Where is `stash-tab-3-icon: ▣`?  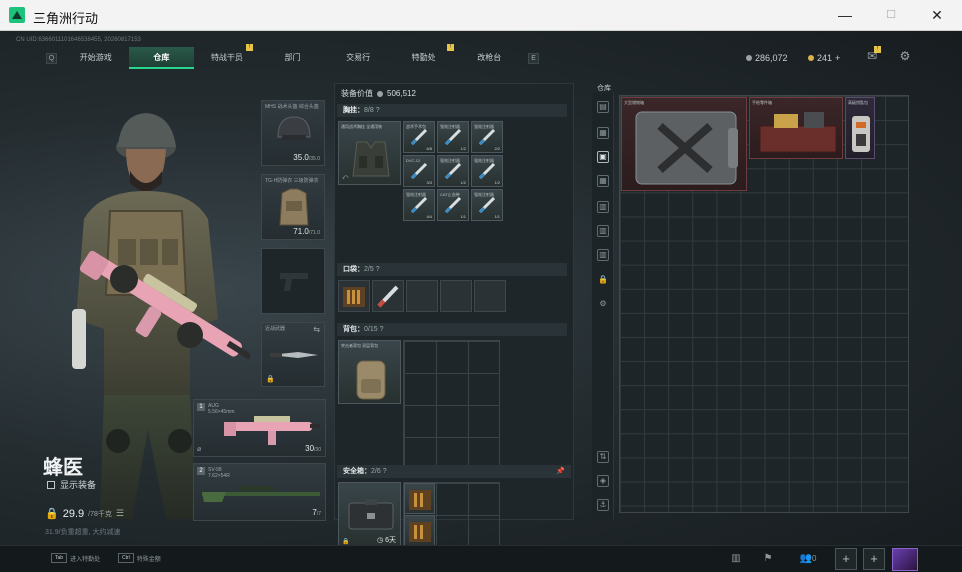
stash-tab-3-icon: ▣ is located at coordinates (603, 157).